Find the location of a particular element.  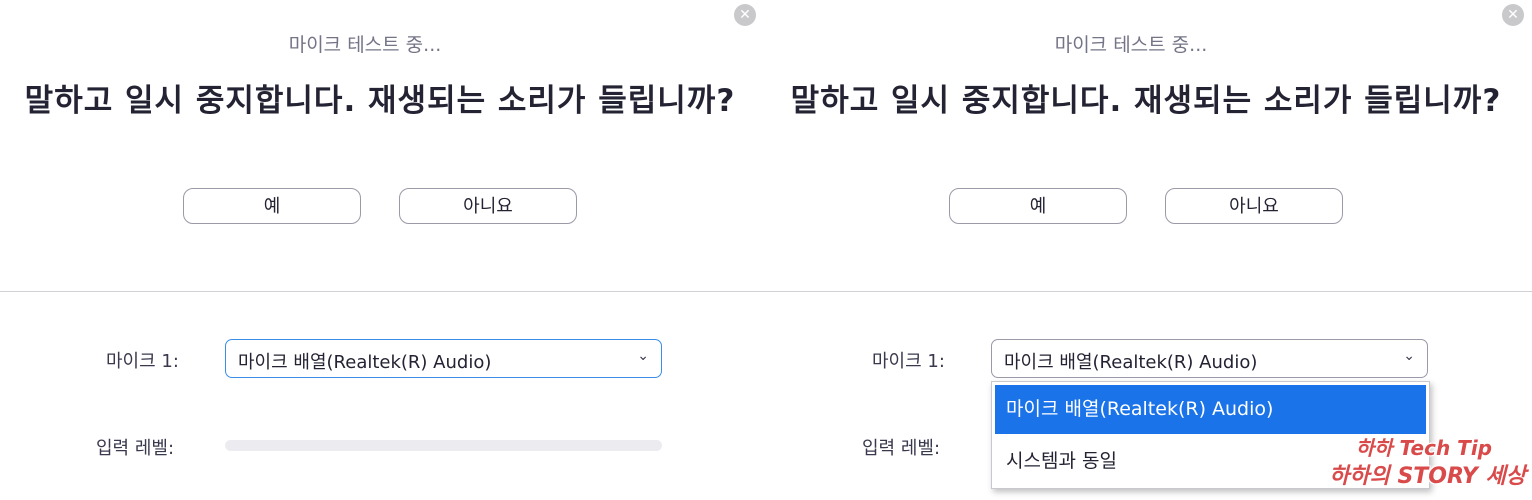

dropdown-option-mic-array: 마이크 배열(Realtek(R) Audio) is located at coordinates (1210, 409).